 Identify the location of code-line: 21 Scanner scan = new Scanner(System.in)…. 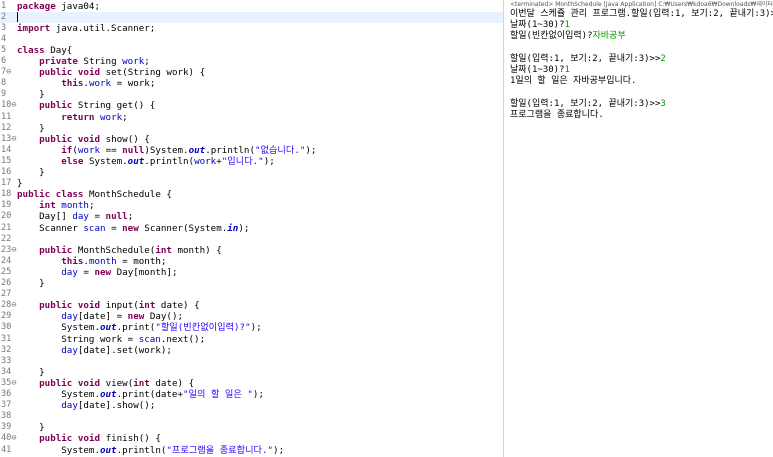
(251, 228).